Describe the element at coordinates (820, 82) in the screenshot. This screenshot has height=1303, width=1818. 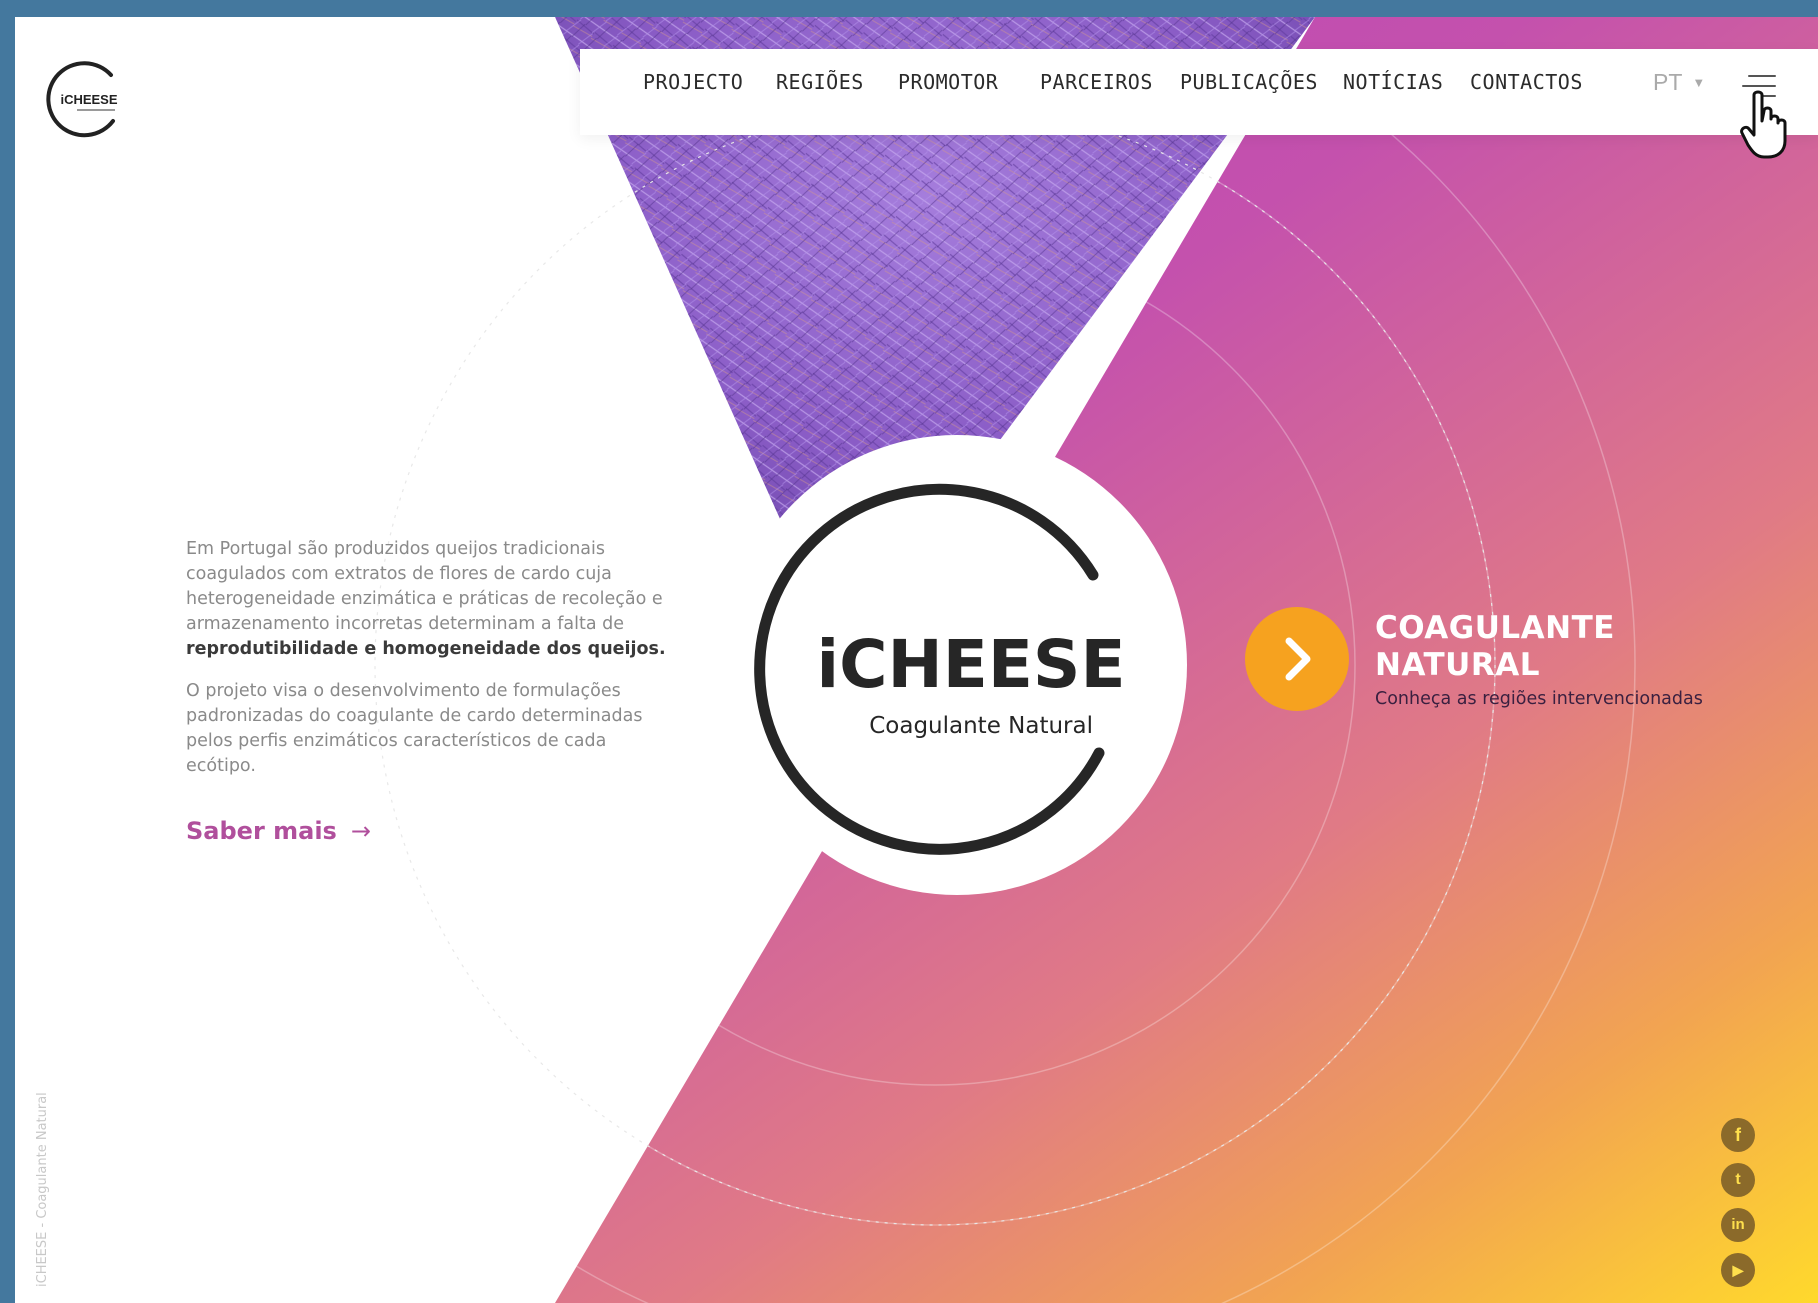
I see `nav-item-regioes: REGIÕES` at that location.